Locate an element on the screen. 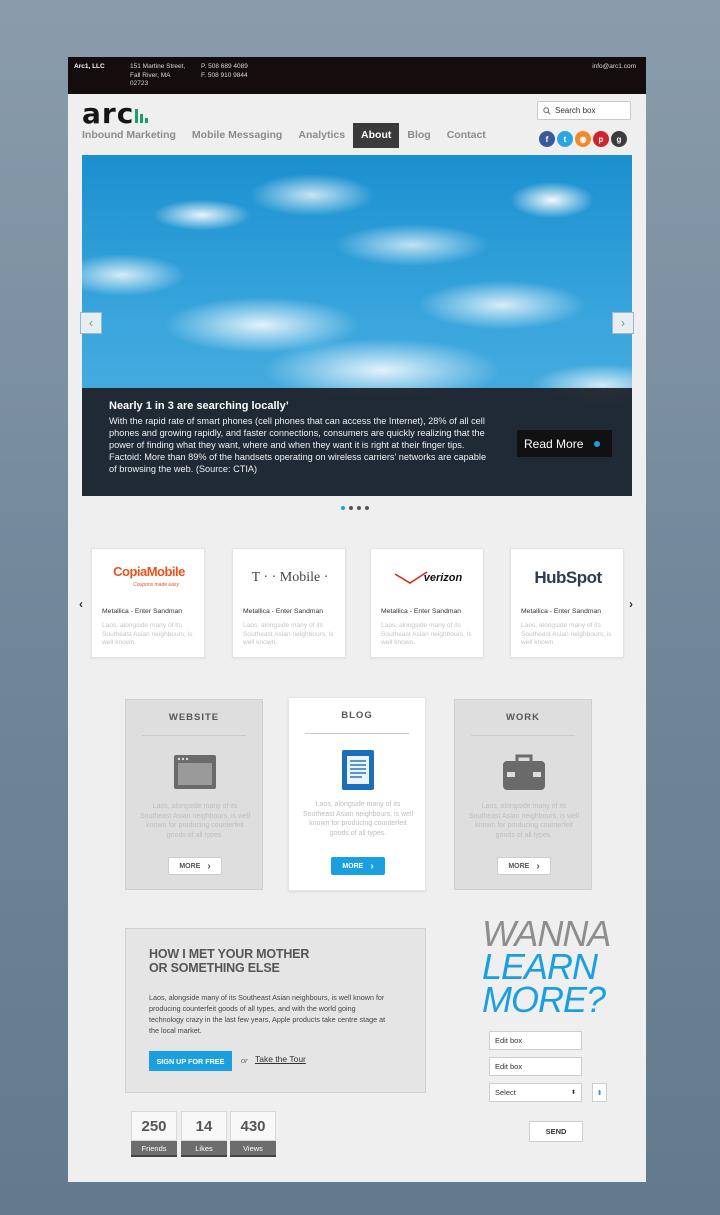 This screenshot has height=1215, width=720. slider-dots is located at coordinates (355, 508).